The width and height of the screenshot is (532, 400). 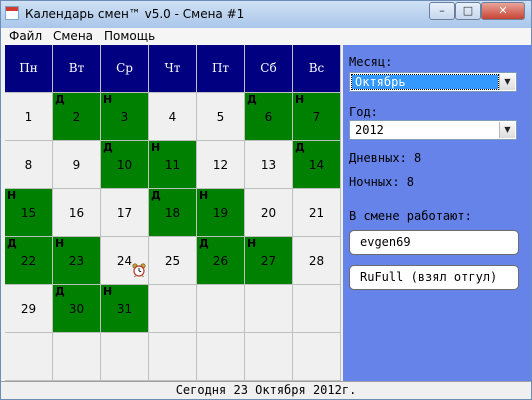 What do you see at coordinates (129, 36) in the screenshot?
I see `menu-help: Помощь` at bounding box center [129, 36].